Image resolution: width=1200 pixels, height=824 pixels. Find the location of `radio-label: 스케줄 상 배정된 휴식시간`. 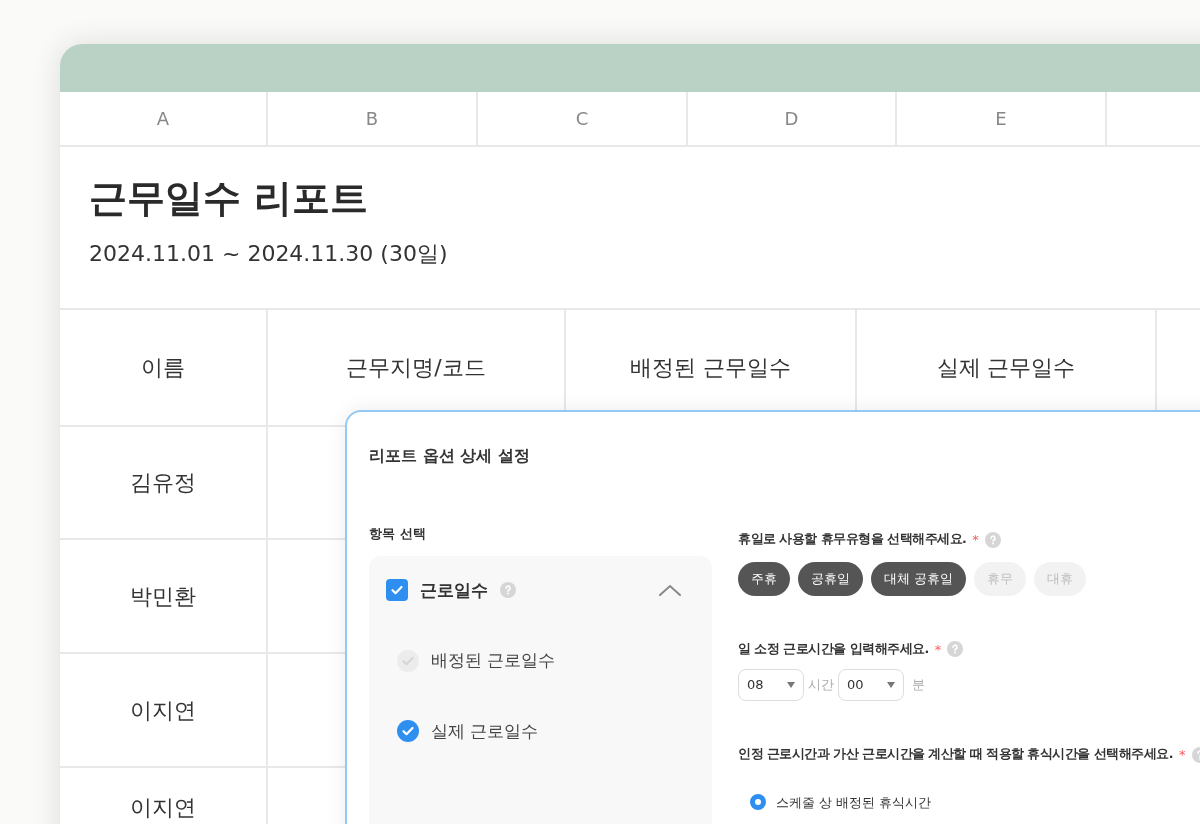

radio-label: 스케줄 상 배정된 휴식시간 is located at coordinates (854, 802).